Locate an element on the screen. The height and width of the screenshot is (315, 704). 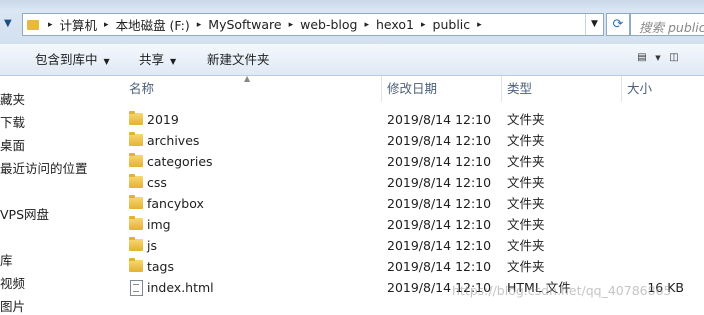
nav-item-desktop: 桌面 is located at coordinates (12, 144).